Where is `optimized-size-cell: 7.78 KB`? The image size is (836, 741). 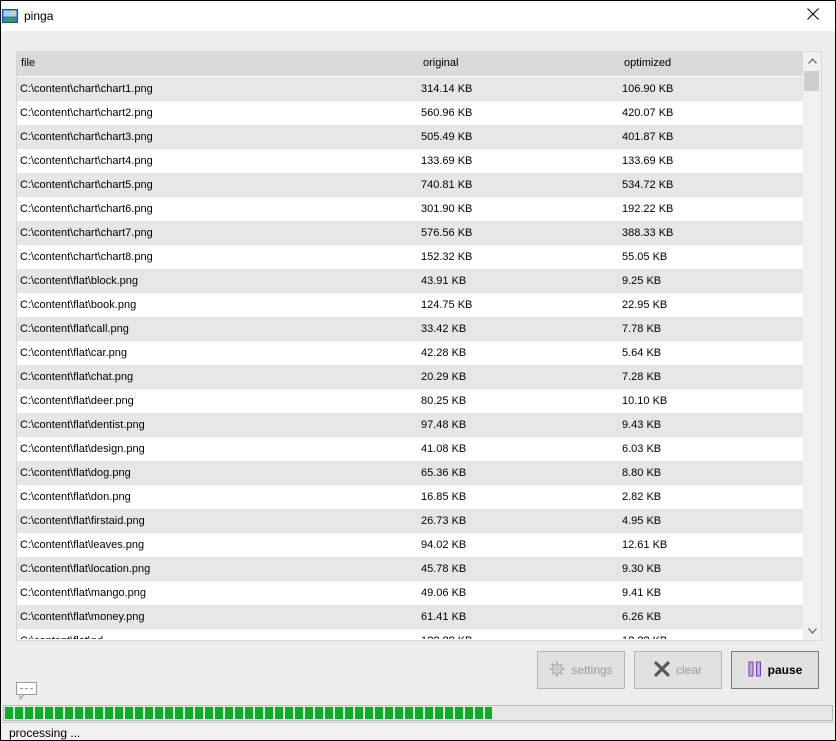
optimized-size-cell: 7.78 KB is located at coordinates (642, 329).